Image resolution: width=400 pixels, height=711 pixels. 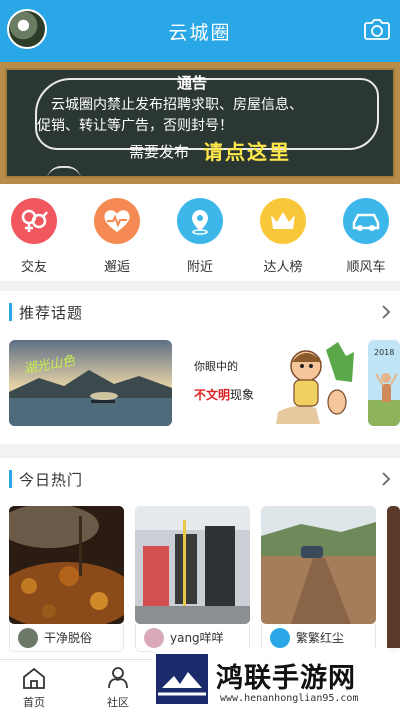 What do you see at coordinates (247, 150) in the screenshot?
I see `notice-link: 请点这里` at bounding box center [247, 150].